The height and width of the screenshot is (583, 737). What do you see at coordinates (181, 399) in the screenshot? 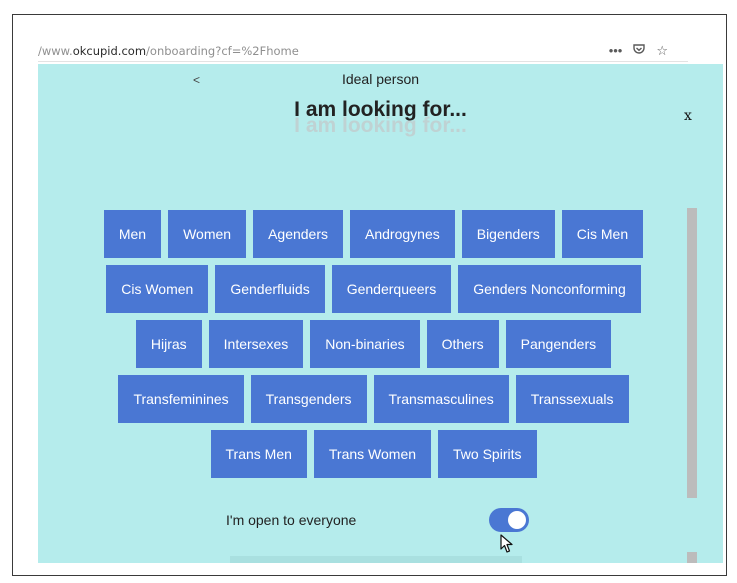
I see `option-transfeminines: Transfeminines` at bounding box center [181, 399].